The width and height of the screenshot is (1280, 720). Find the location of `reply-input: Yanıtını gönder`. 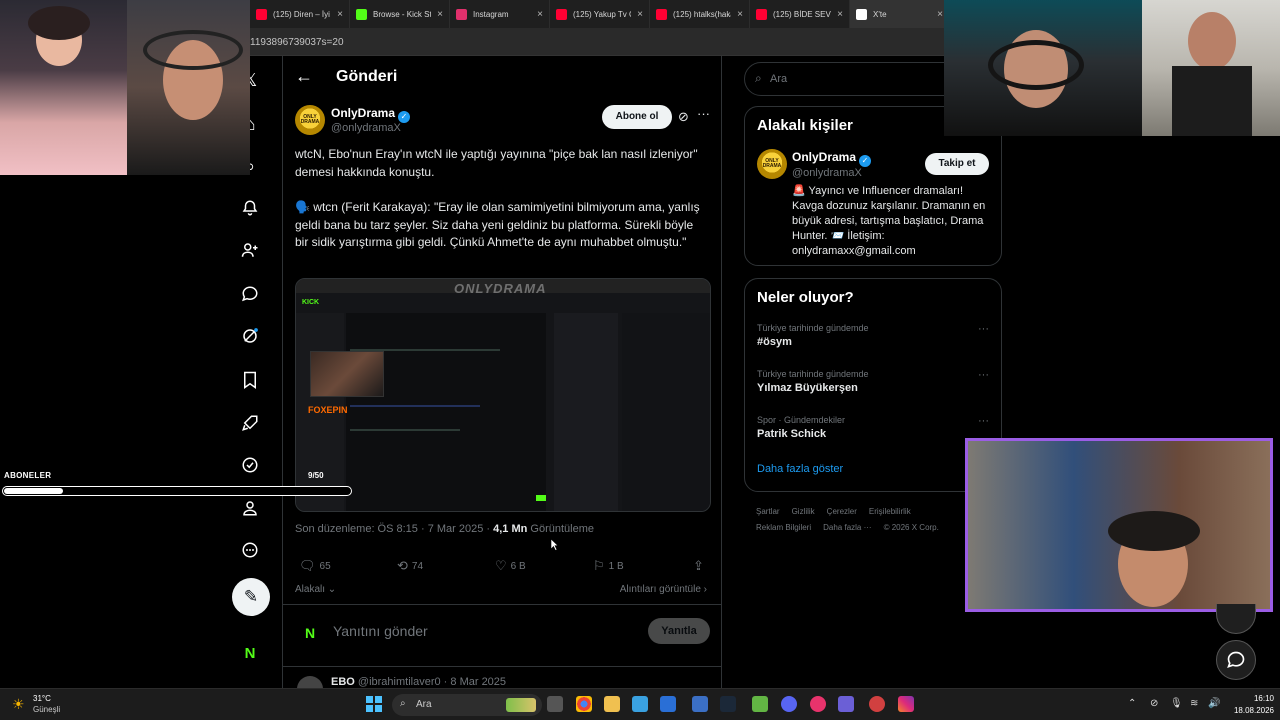

reply-input: Yanıtını gönder is located at coordinates (380, 631).